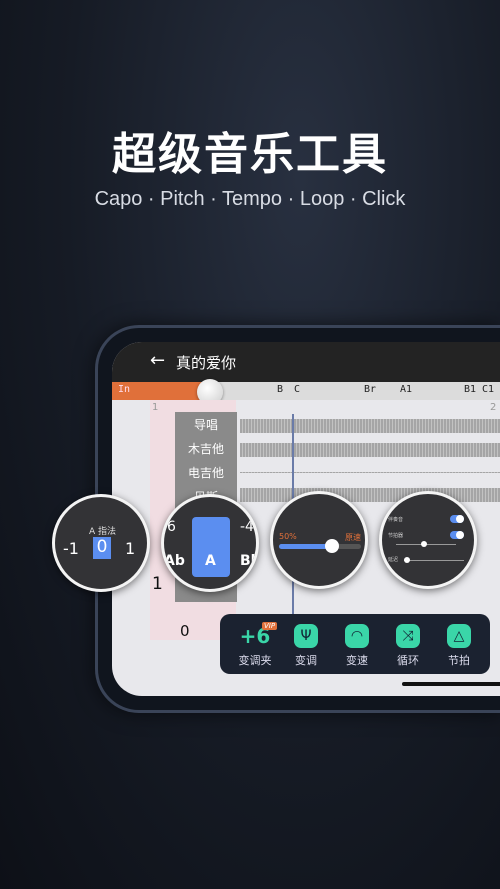  What do you see at coordinates (255, 660) in the screenshot?
I see `tool-label: 变调夹` at bounding box center [255, 660].